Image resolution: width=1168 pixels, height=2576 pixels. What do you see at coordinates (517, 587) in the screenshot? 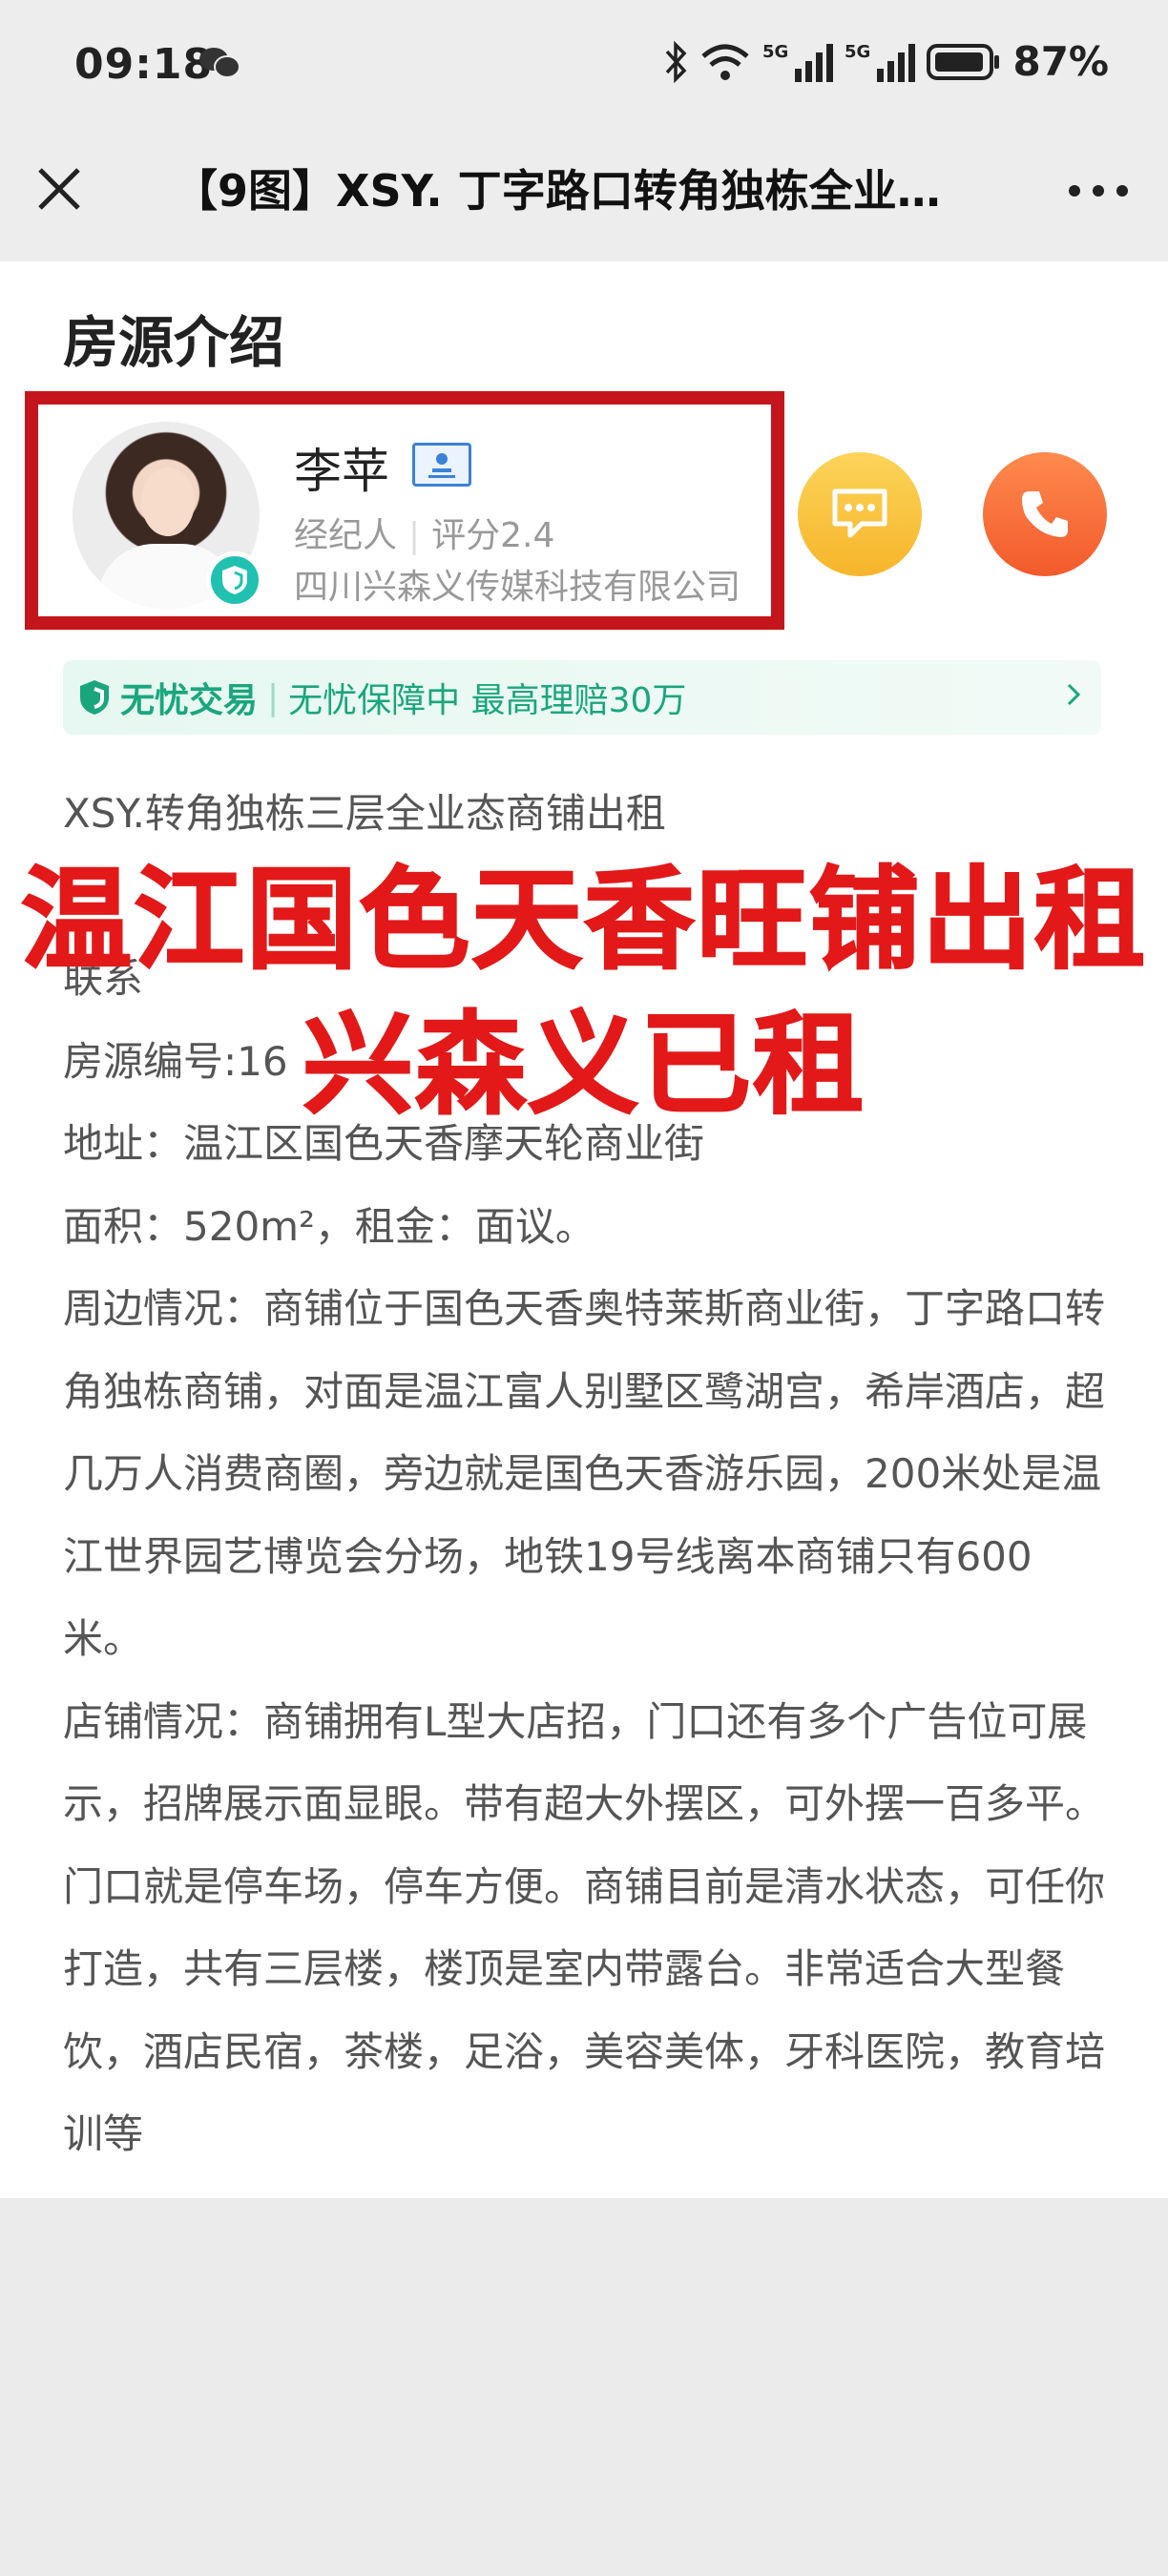
I see `agent-company: 四川兴森义传媒科技有限公司` at bounding box center [517, 587].